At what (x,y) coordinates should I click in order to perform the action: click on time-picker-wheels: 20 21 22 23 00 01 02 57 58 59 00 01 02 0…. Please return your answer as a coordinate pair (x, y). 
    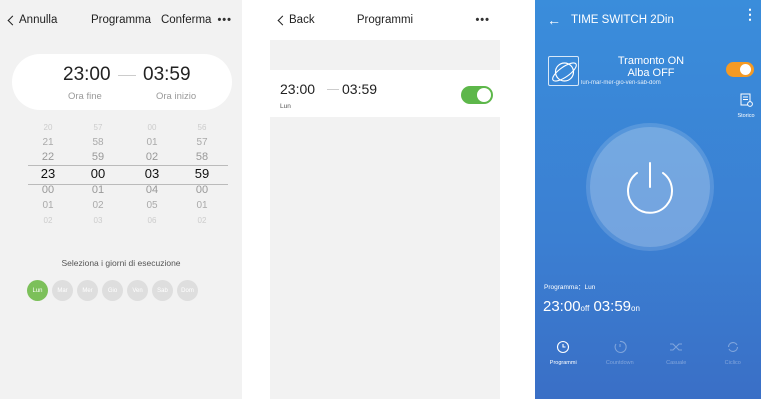
    Looking at the image, I should click on (128, 175).